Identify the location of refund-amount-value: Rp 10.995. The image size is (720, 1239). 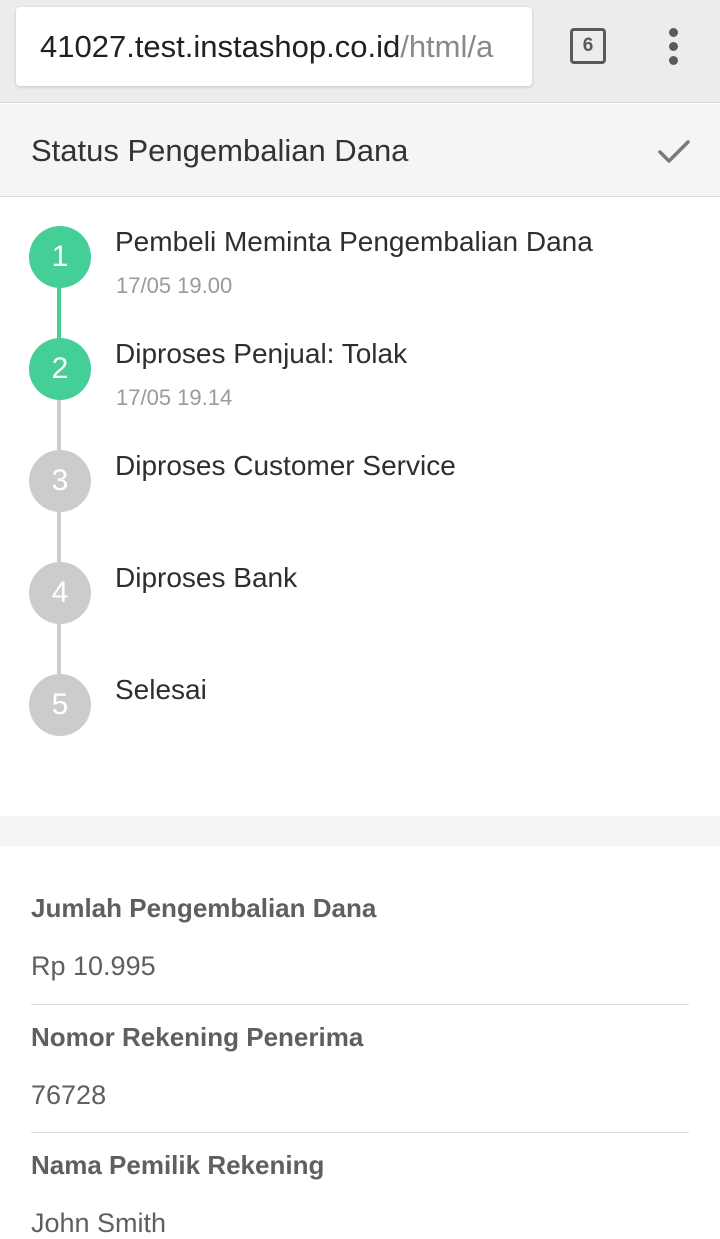
(93, 966).